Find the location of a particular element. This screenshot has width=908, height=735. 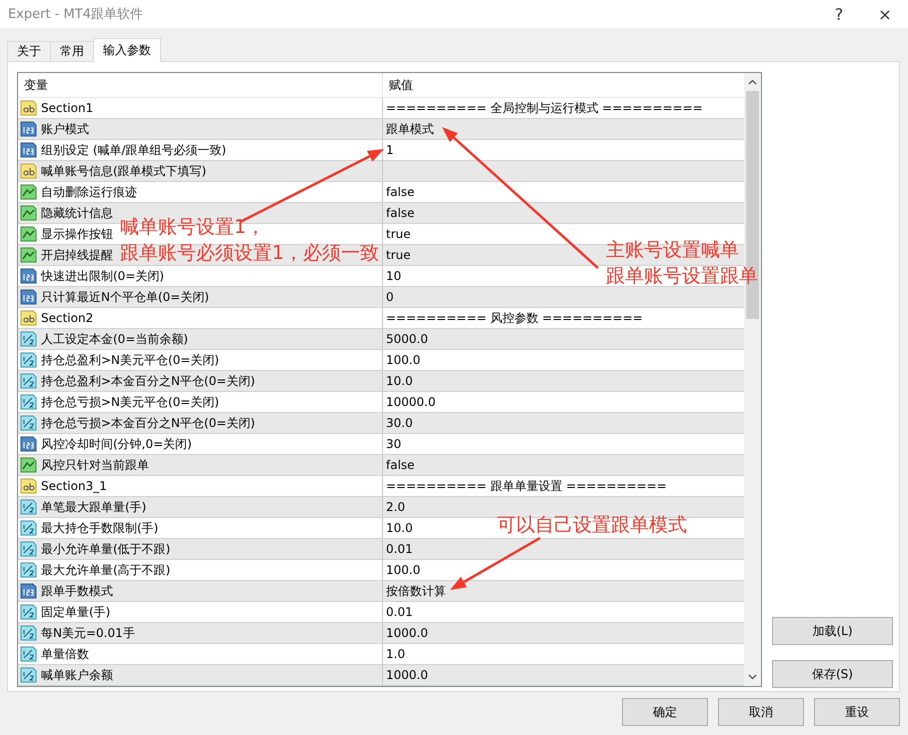

close-button: × is located at coordinates (885, 14).